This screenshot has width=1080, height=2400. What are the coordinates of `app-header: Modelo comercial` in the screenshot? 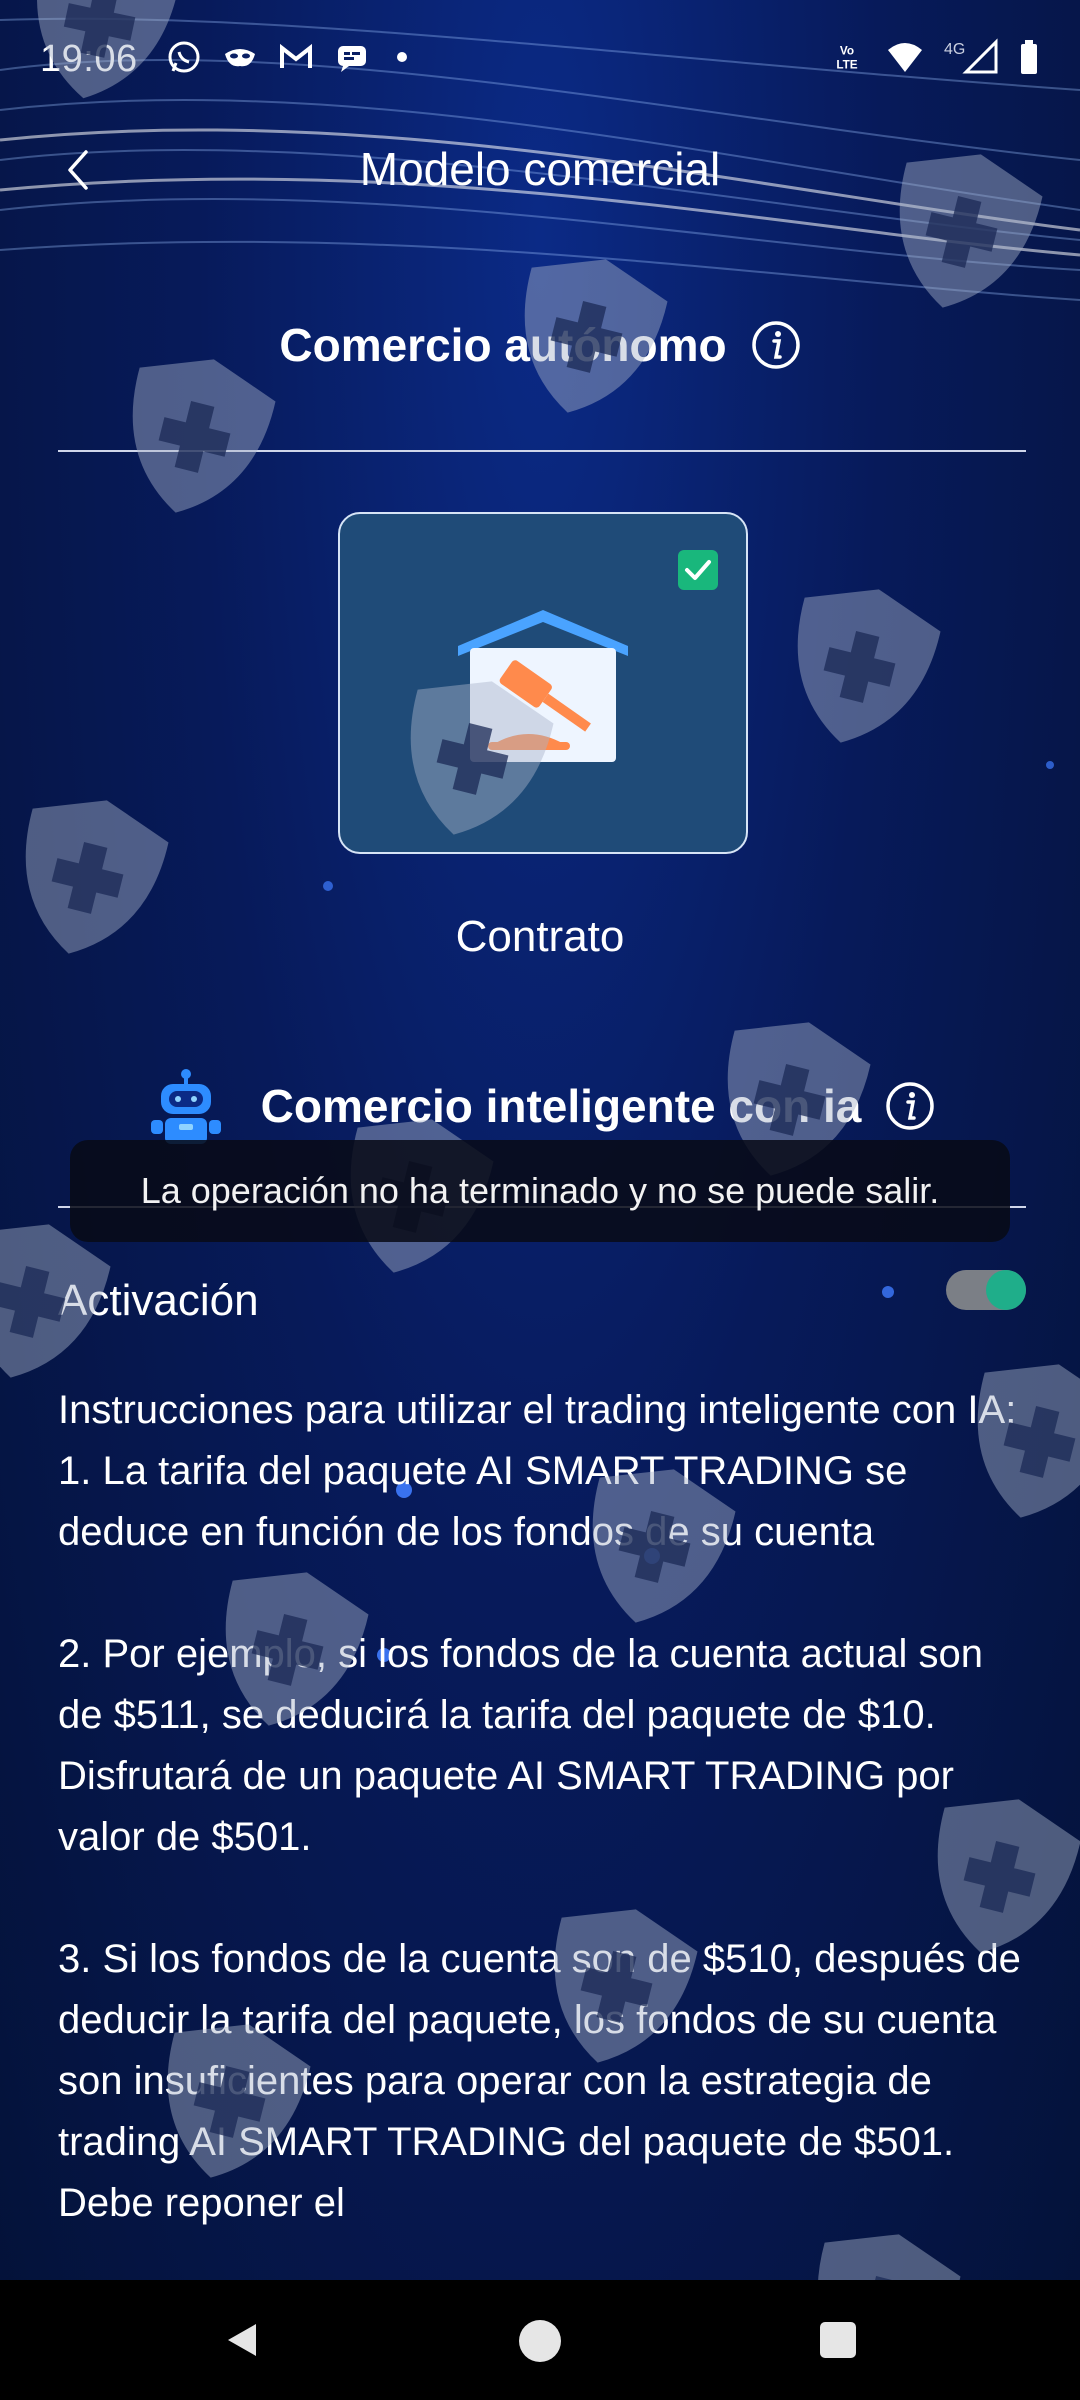 It's located at (540, 170).